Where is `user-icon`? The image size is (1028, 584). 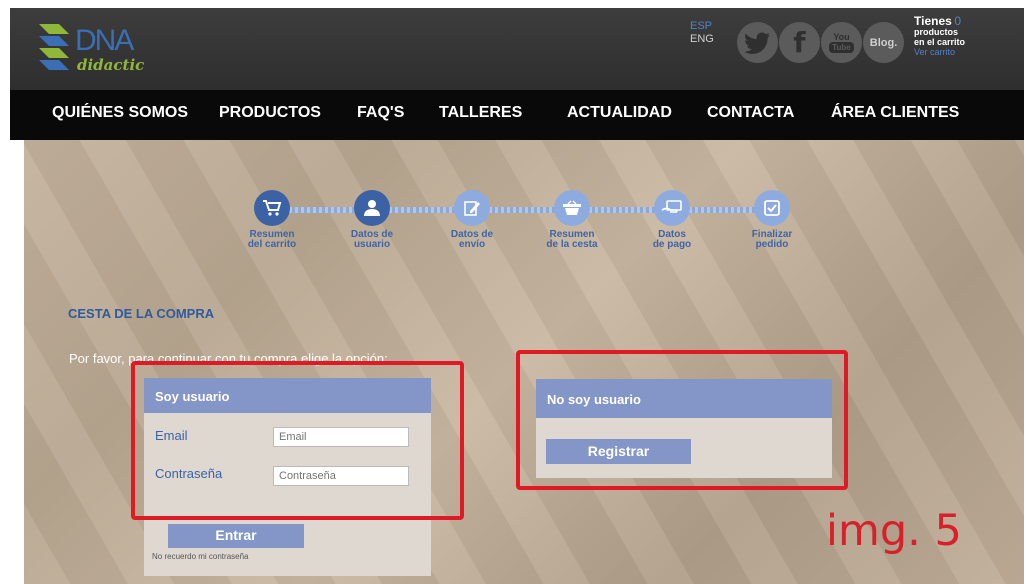 user-icon is located at coordinates (372, 208).